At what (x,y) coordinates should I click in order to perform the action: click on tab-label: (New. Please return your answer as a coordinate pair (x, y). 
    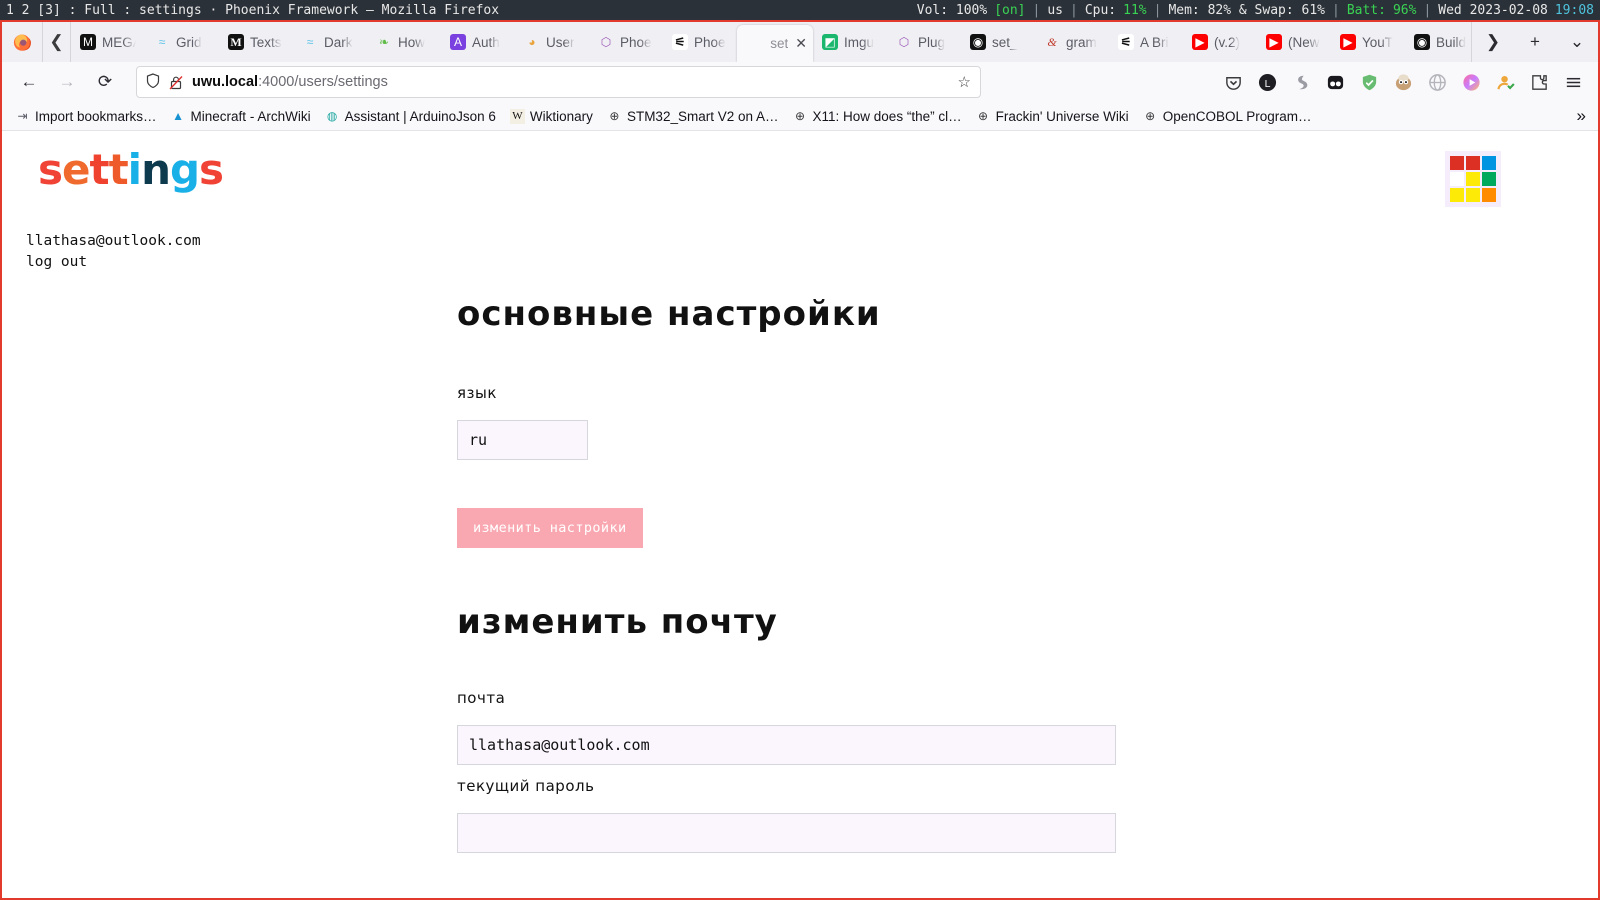
    Looking at the image, I should click on (1304, 42).